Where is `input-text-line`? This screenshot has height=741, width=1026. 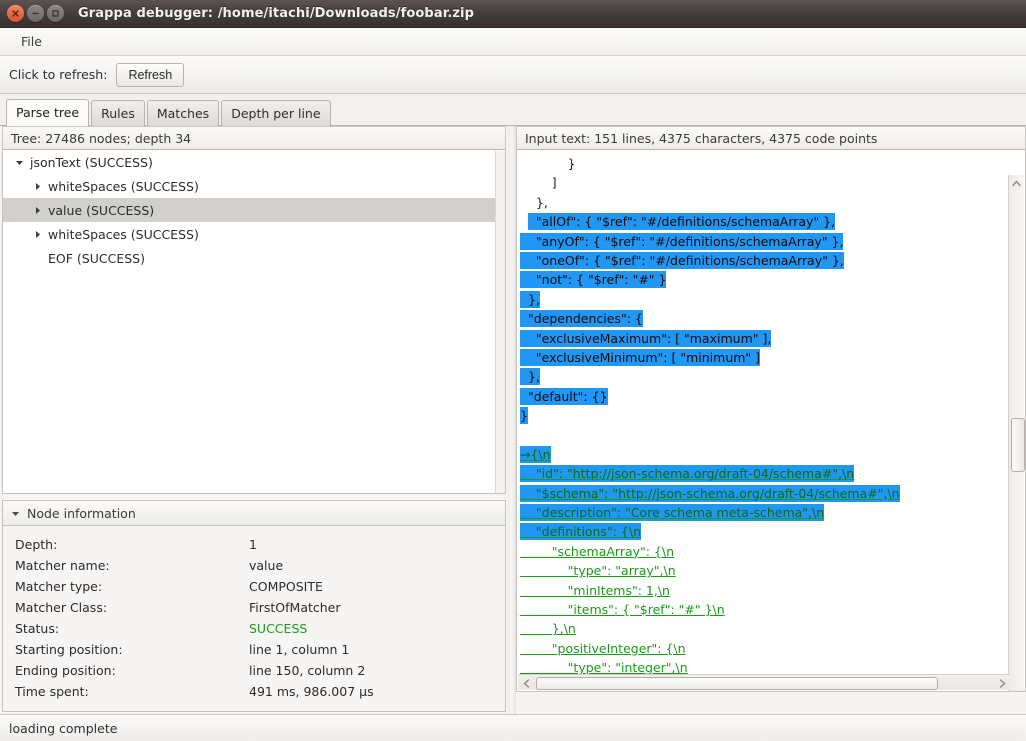 input-text-line is located at coordinates (764, 434).